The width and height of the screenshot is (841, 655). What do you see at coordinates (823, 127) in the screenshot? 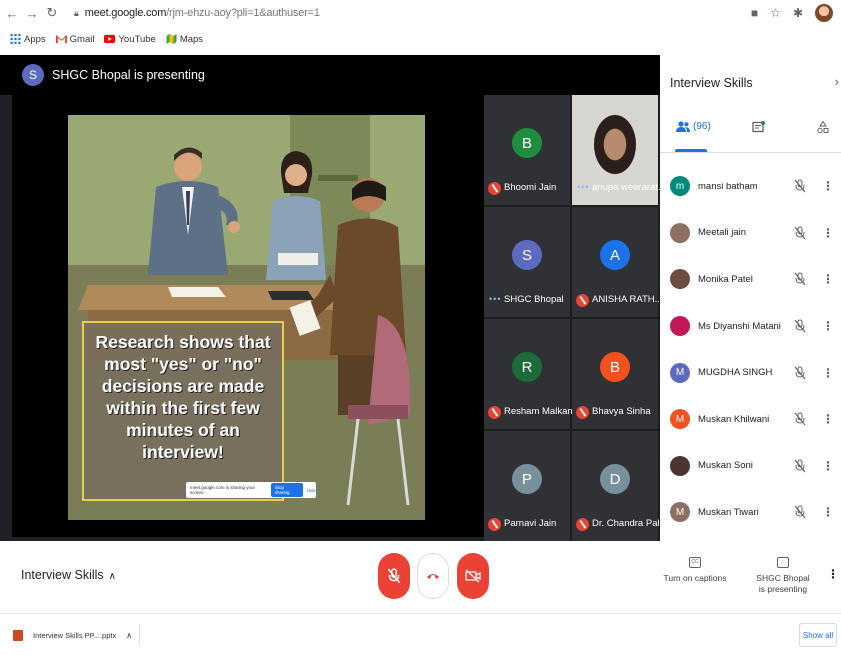
I see `tab-activities` at bounding box center [823, 127].